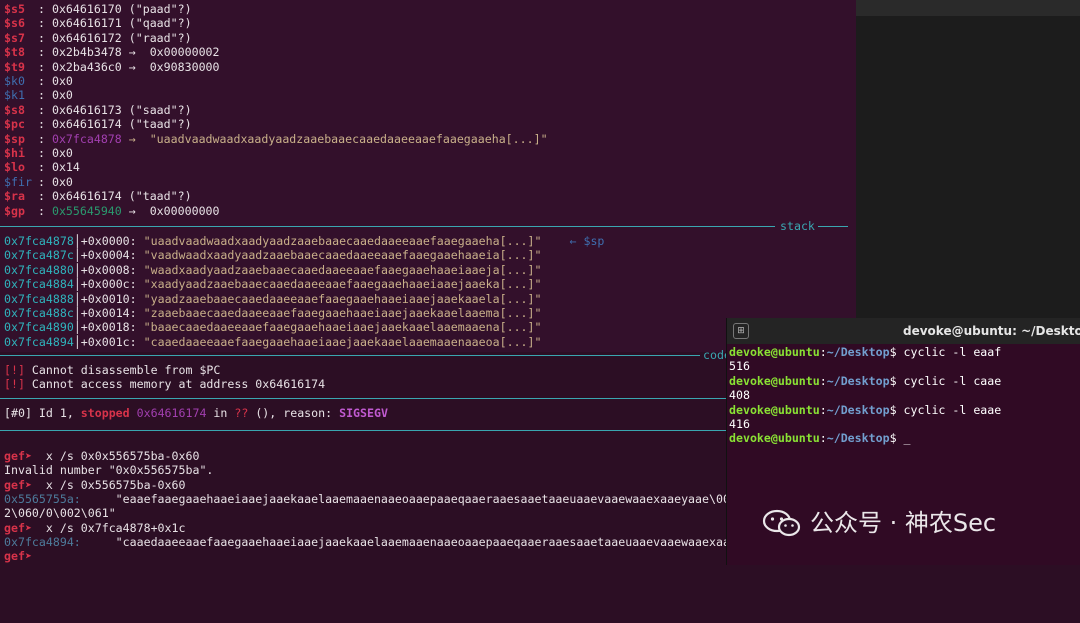  Describe the element at coordinates (14, 153) in the screenshot. I see `register-name: $hi` at that location.